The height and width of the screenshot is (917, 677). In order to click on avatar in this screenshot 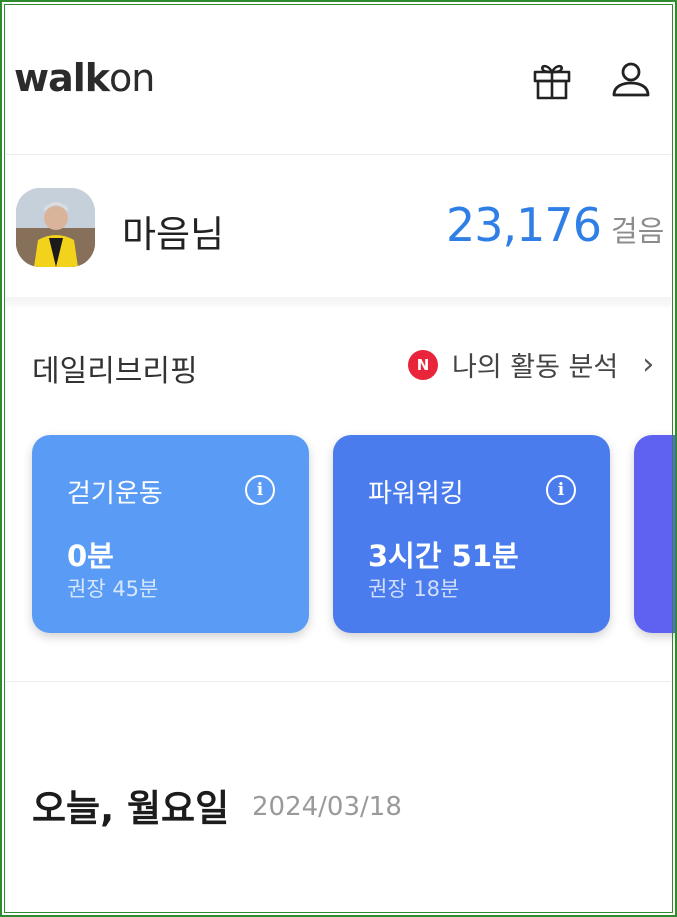, I will do `click(55, 227)`.